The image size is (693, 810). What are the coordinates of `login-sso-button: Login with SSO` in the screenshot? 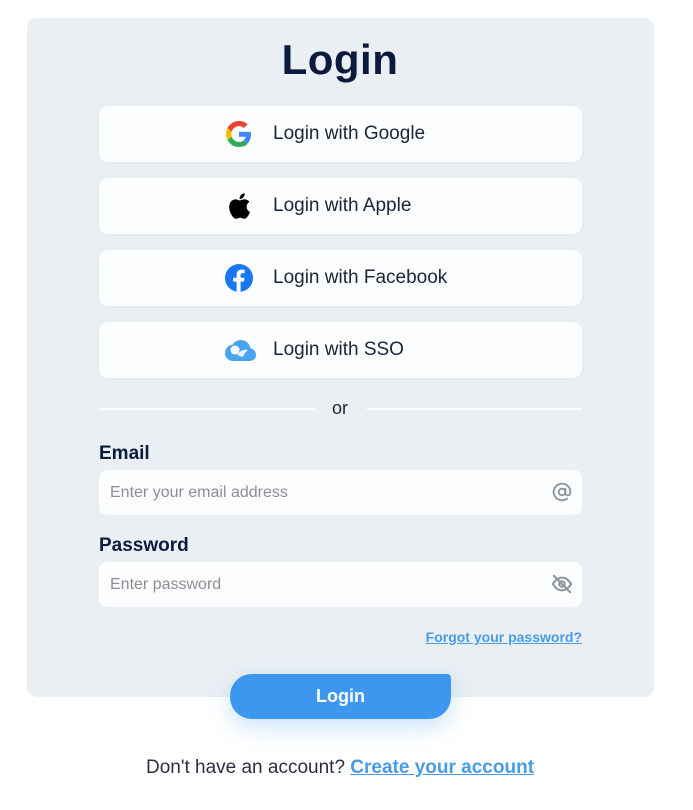 It's located at (340, 350).